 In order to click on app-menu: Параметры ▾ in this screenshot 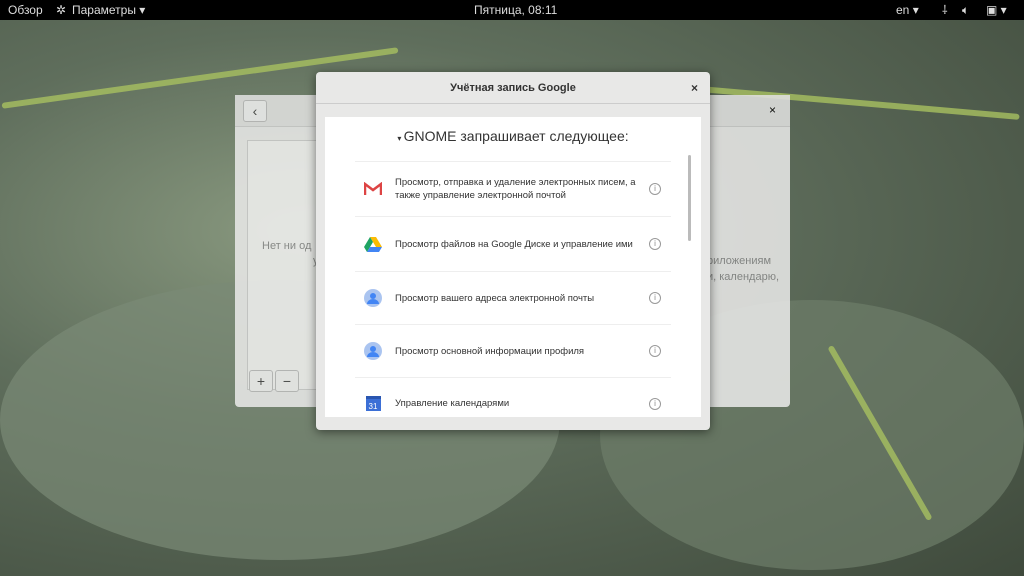, I will do `click(108, 10)`.